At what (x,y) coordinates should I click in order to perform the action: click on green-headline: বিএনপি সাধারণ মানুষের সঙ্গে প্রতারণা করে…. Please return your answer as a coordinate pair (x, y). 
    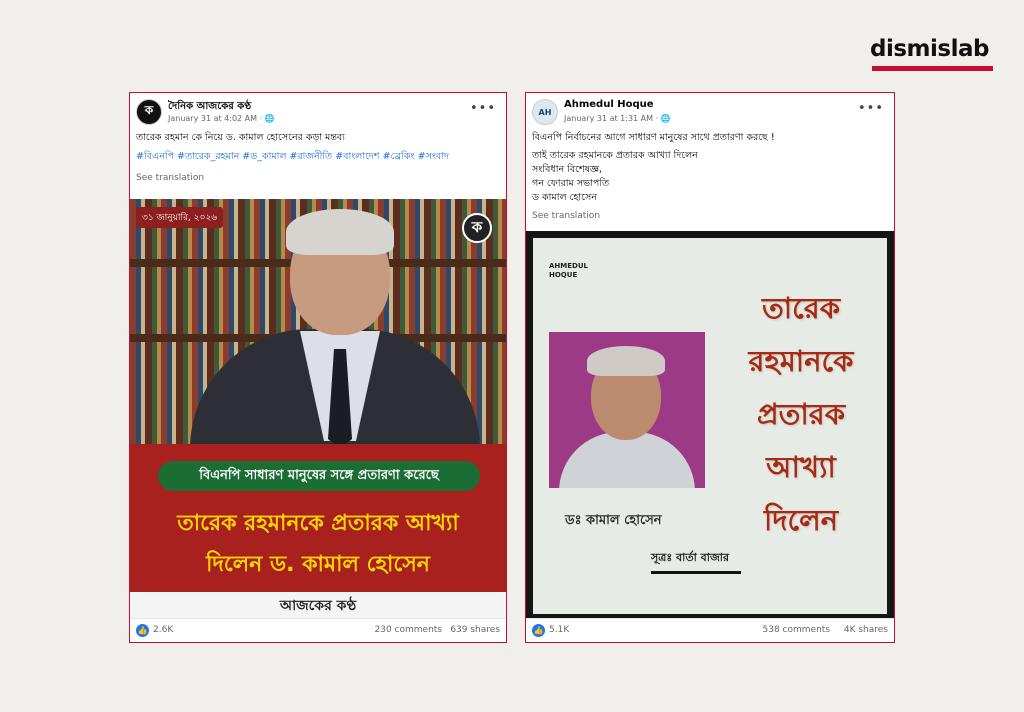
    Looking at the image, I should click on (319, 476).